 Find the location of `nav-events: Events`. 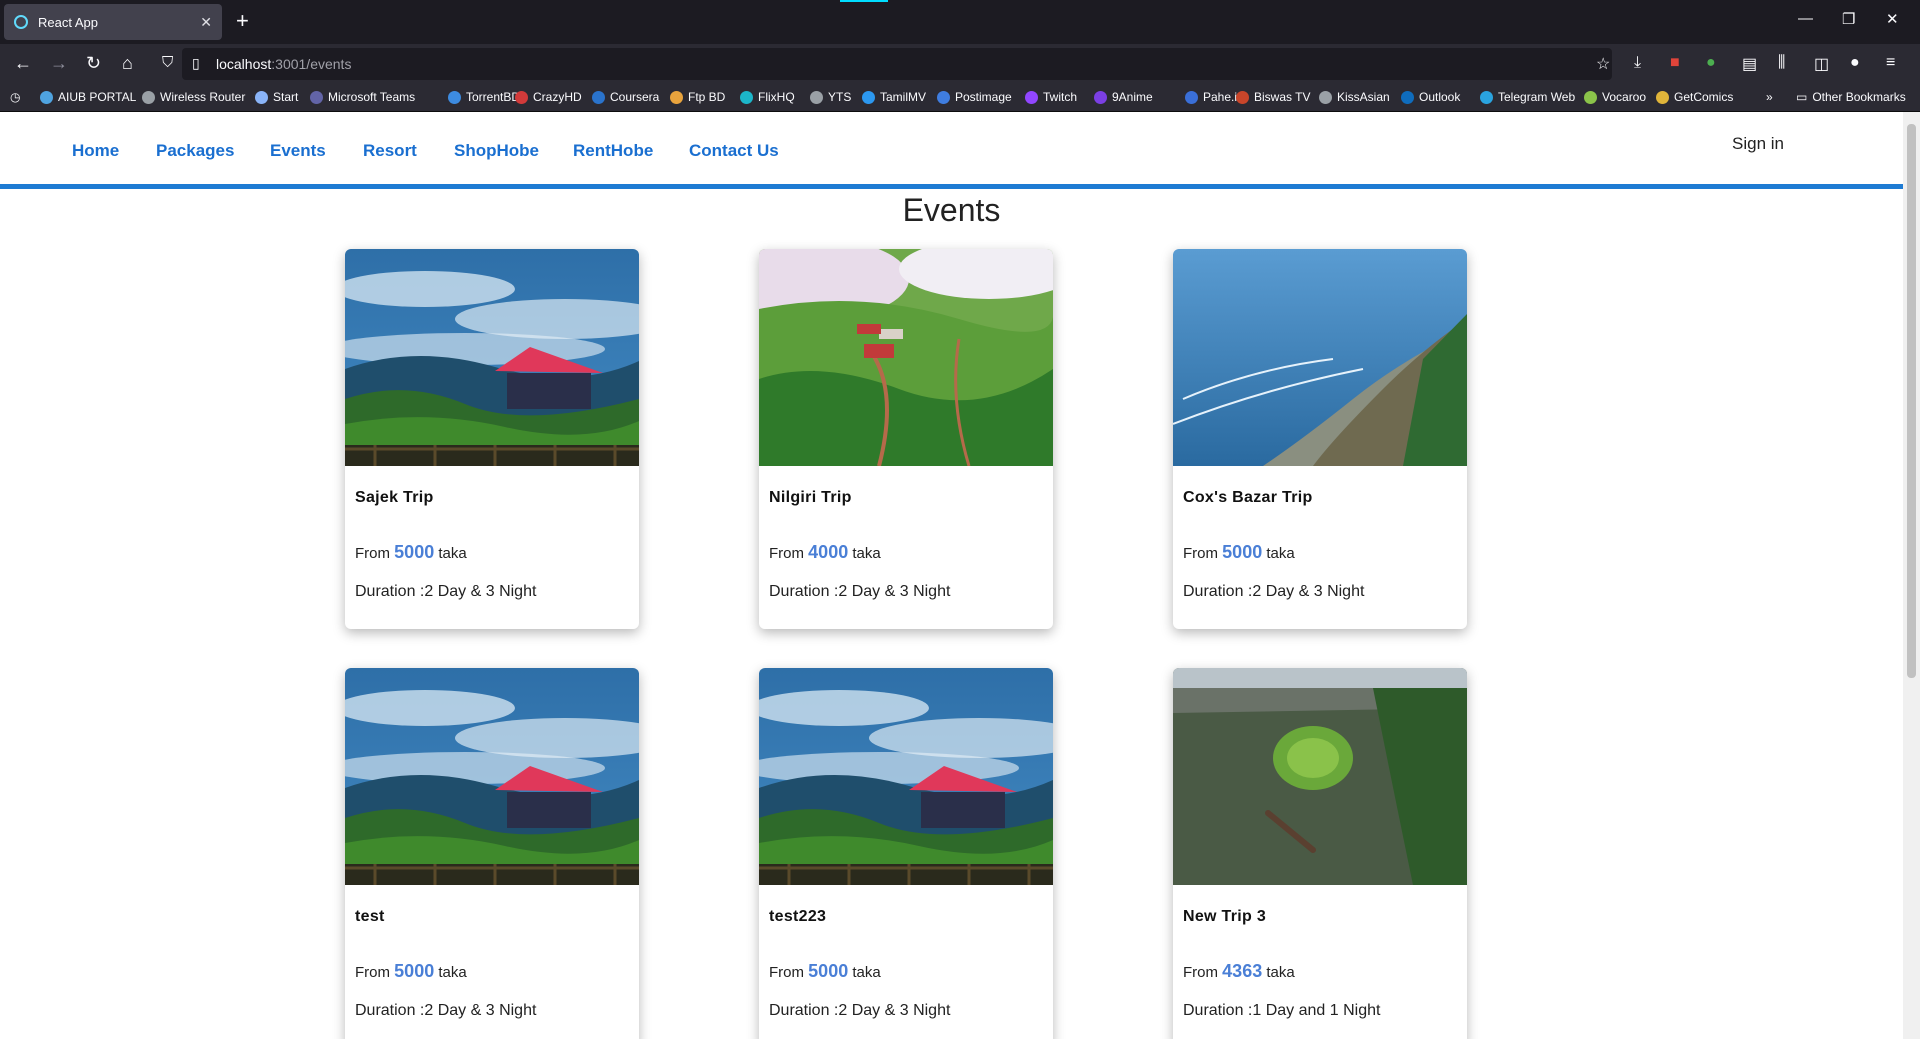

nav-events: Events is located at coordinates (298, 151).